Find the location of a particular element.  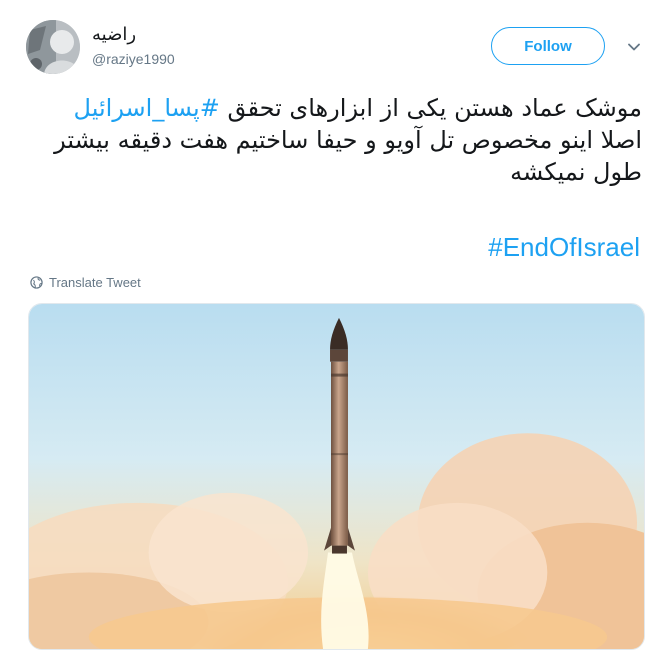

display-name: راضیه is located at coordinates (114, 34).